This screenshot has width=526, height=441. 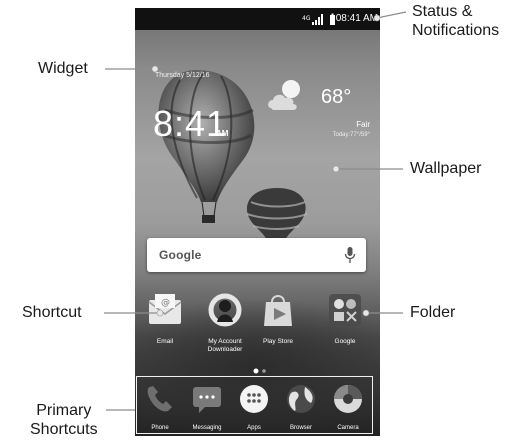 I want to click on camera-icon, so click(x=348, y=399).